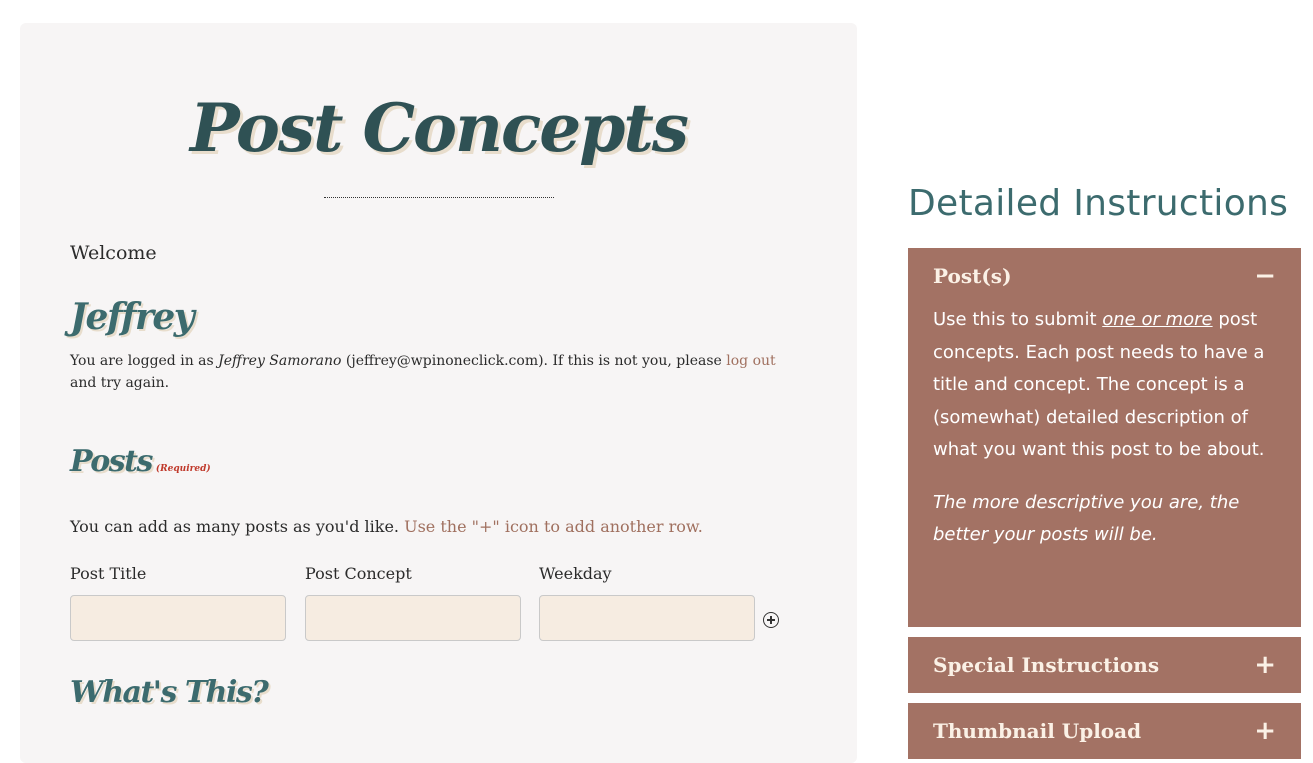  Describe the element at coordinates (1104, 276) in the screenshot. I see `accordion-header-posts: Post(s) −` at that location.